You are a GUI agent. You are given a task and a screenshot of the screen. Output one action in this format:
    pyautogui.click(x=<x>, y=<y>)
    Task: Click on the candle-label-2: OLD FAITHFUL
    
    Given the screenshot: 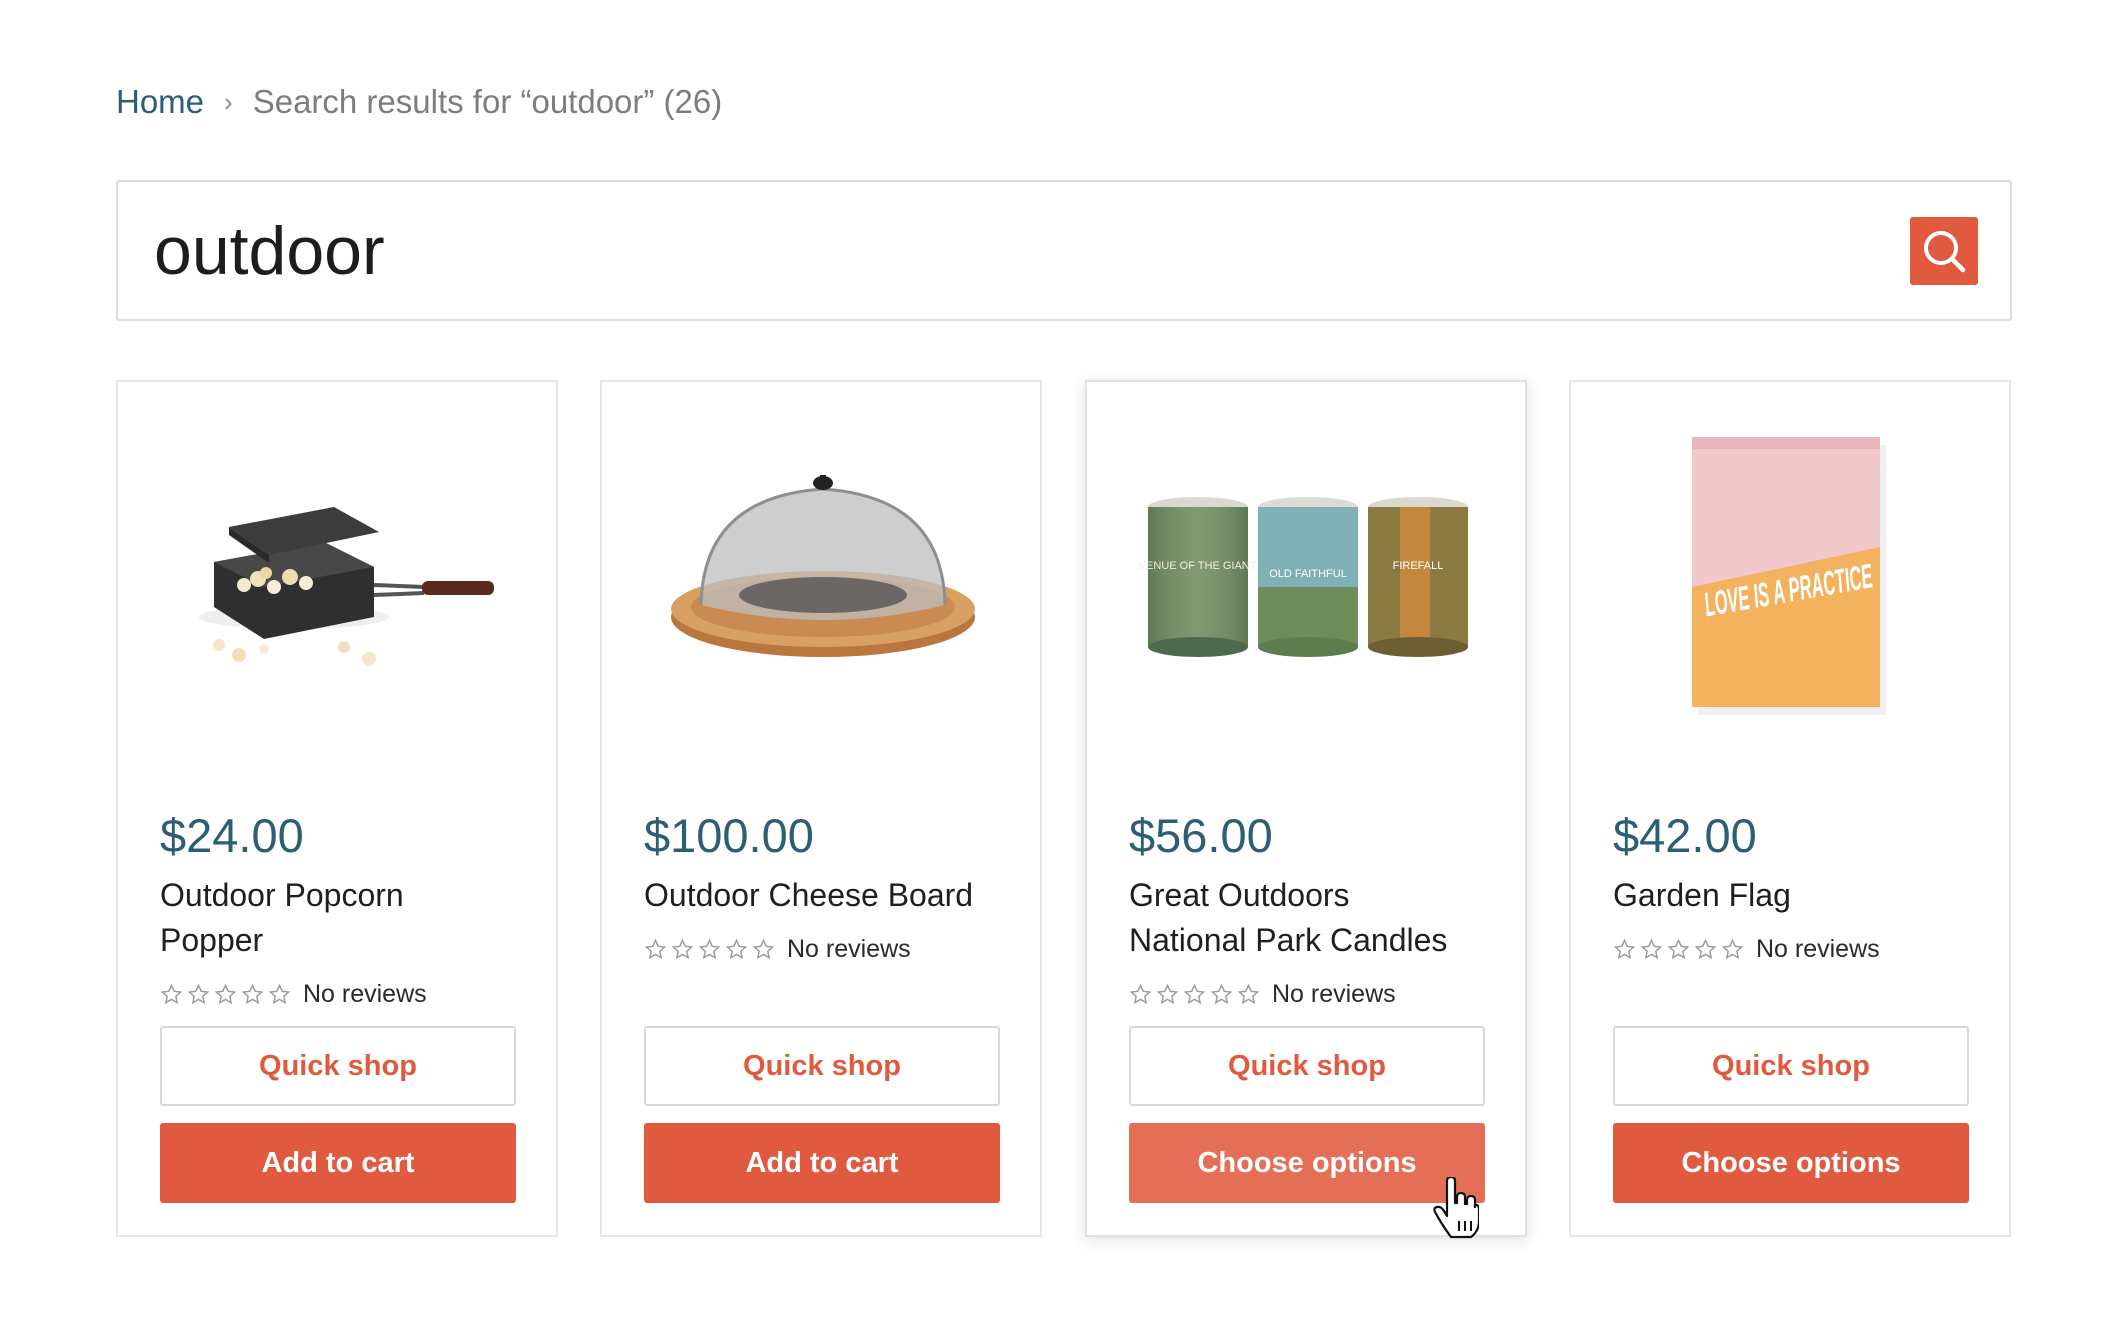 What is the action you would take?
    pyautogui.click(x=1308, y=574)
    